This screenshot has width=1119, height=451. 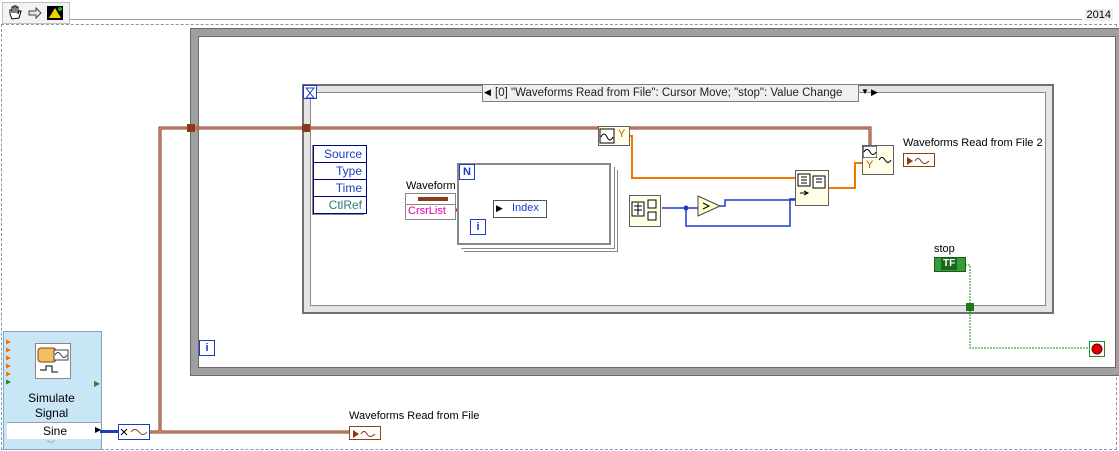 I want to click on waveforms-read-from-file-label: Waveforms Read from File, so click(x=414, y=416).